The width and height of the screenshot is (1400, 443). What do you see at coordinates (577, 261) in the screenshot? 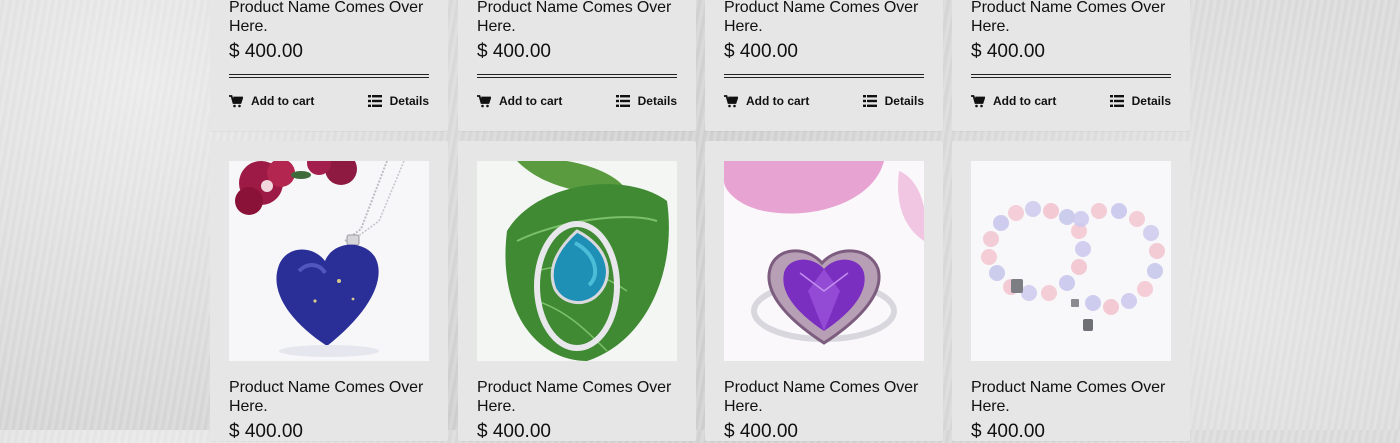
I see `product-image-turquoise-teardrop-ring` at bounding box center [577, 261].